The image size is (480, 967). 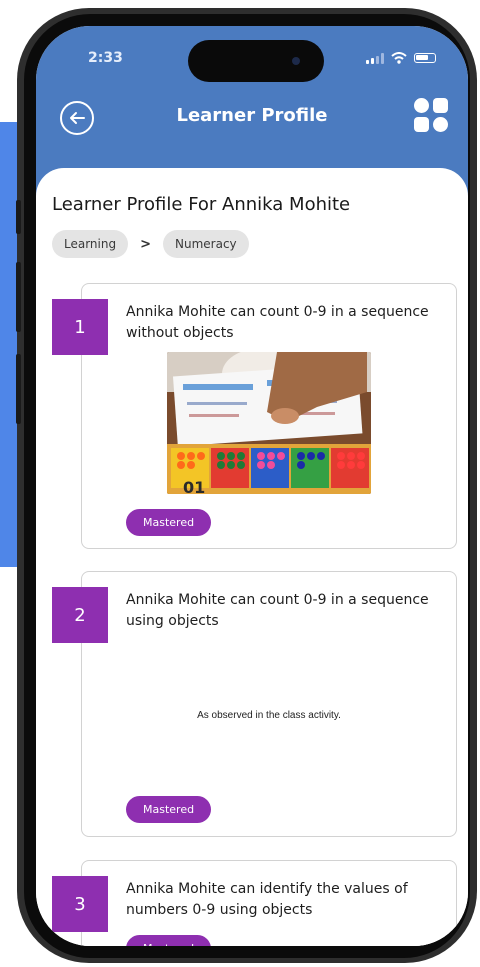 I want to click on volume-up-button, so click(x=18, y=297).